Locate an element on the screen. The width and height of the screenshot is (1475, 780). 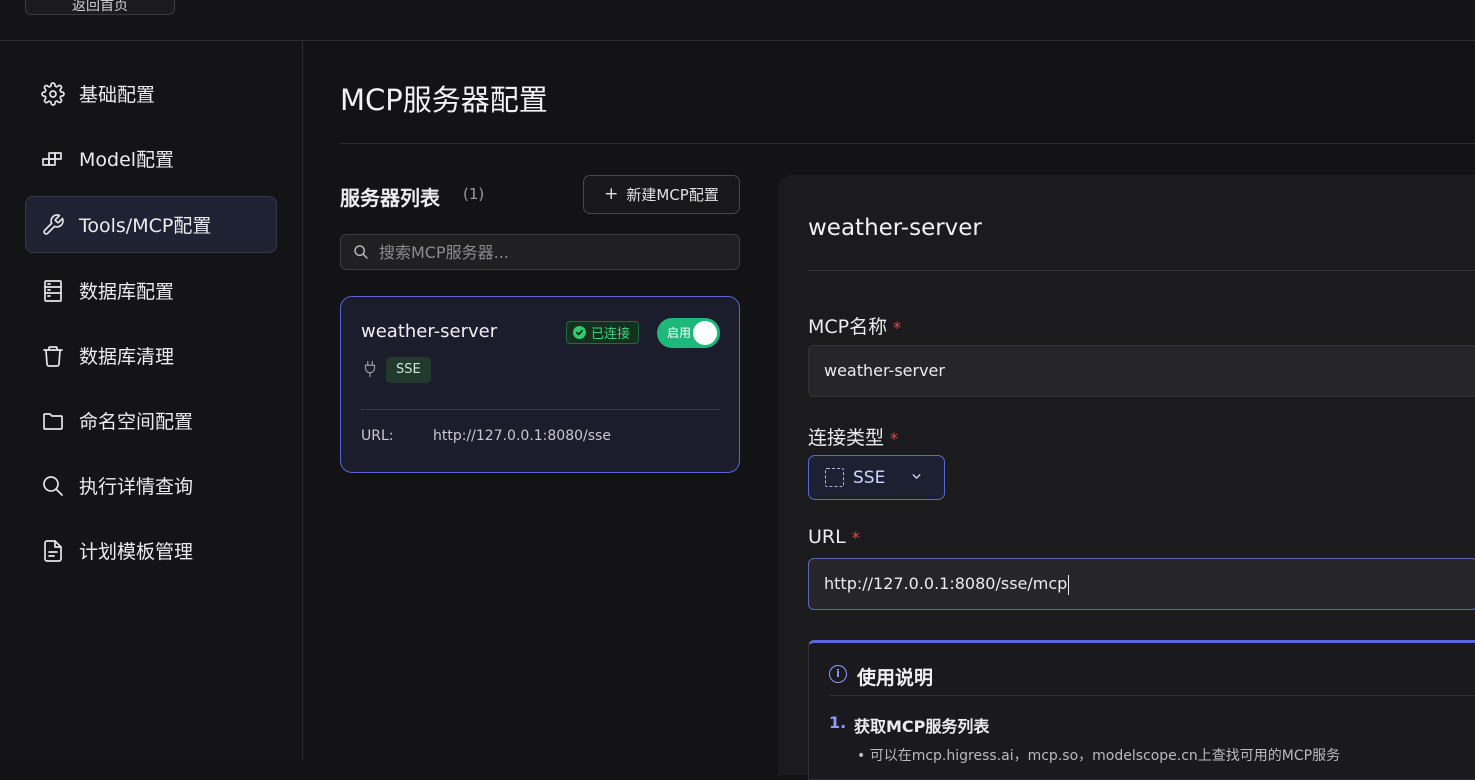
top-bar: 返回首页 is located at coordinates (737, 20).